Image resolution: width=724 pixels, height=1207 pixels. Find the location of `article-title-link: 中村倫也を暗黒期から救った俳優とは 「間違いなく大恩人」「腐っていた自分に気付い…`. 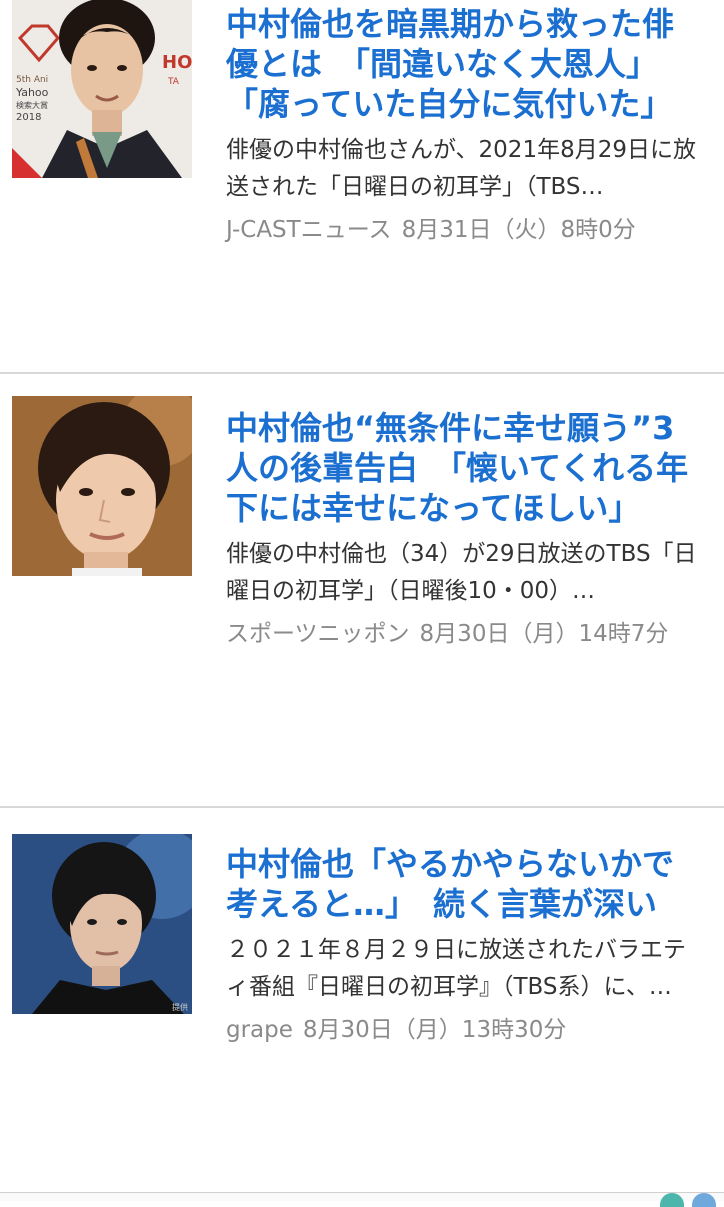

article-title-link: 中村倫也を暗黒期から救った俳優とは 「間違いなく大恩人」「腐っていた自分に気付い… is located at coordinates (462, 64).